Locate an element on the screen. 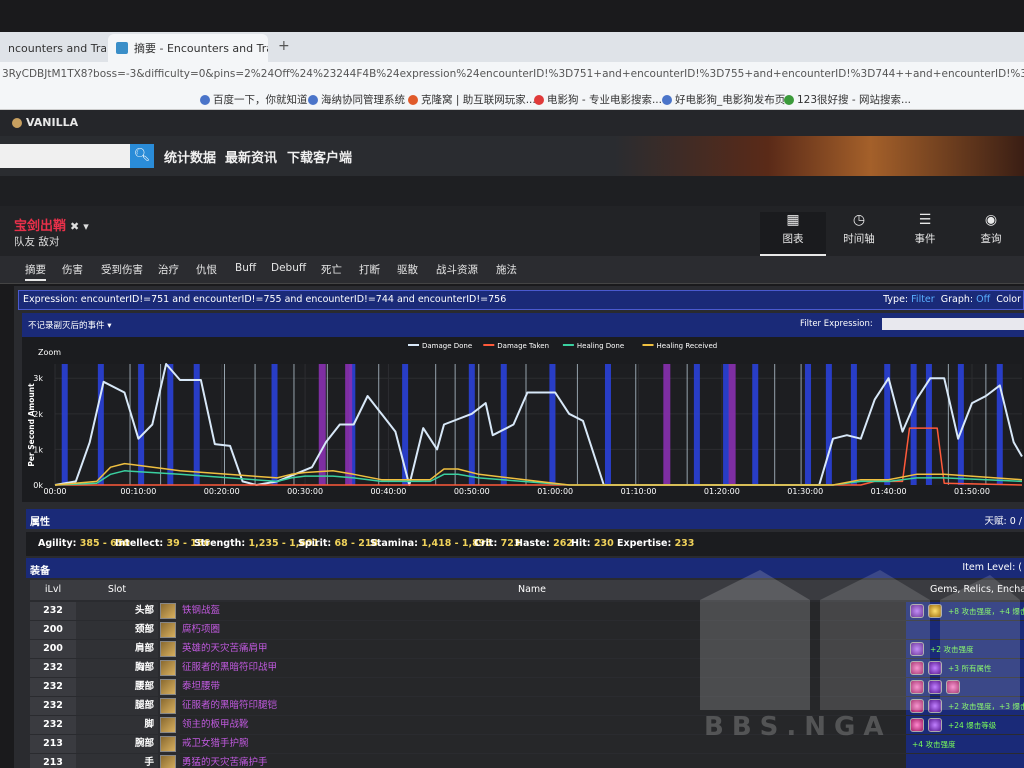 This screenshot has width=1024, height=768. filter-expression-input is located at coordinates (953, 324).